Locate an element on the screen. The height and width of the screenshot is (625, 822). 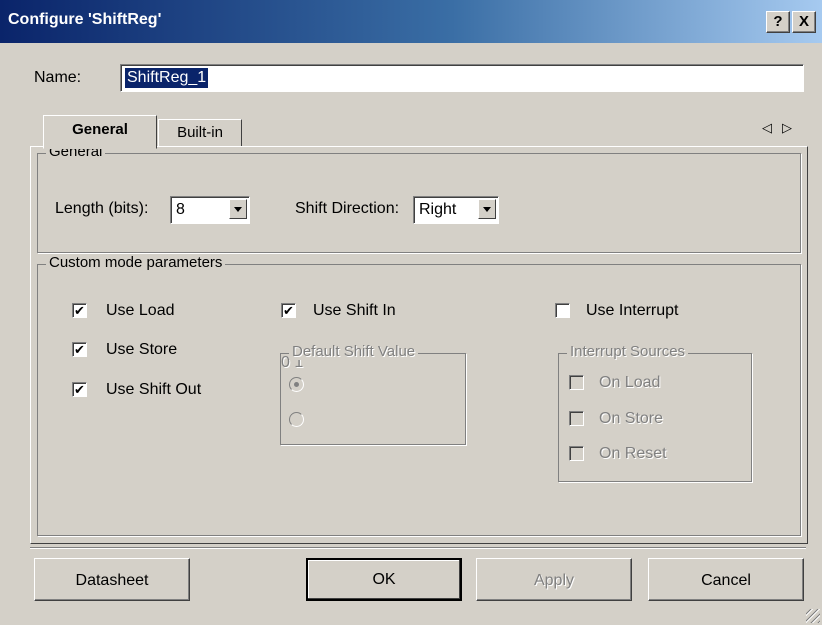
tab-built-in: Built-in is located at coordinates (200, 133).